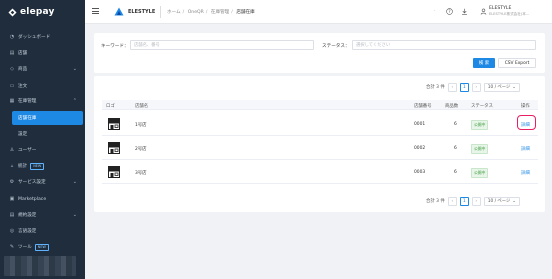 This screenshot has width=552, height=279. Describe the element at coordinates (420, 148) in the screenshot. I see `store-number: 0002` at that location.